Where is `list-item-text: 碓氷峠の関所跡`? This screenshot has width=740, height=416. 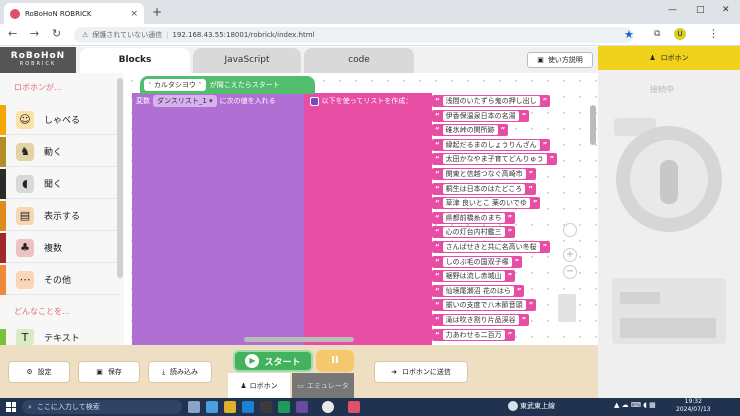
list-item-text: 碓氷峠の関所跡 is located at coordinates (470, 130).